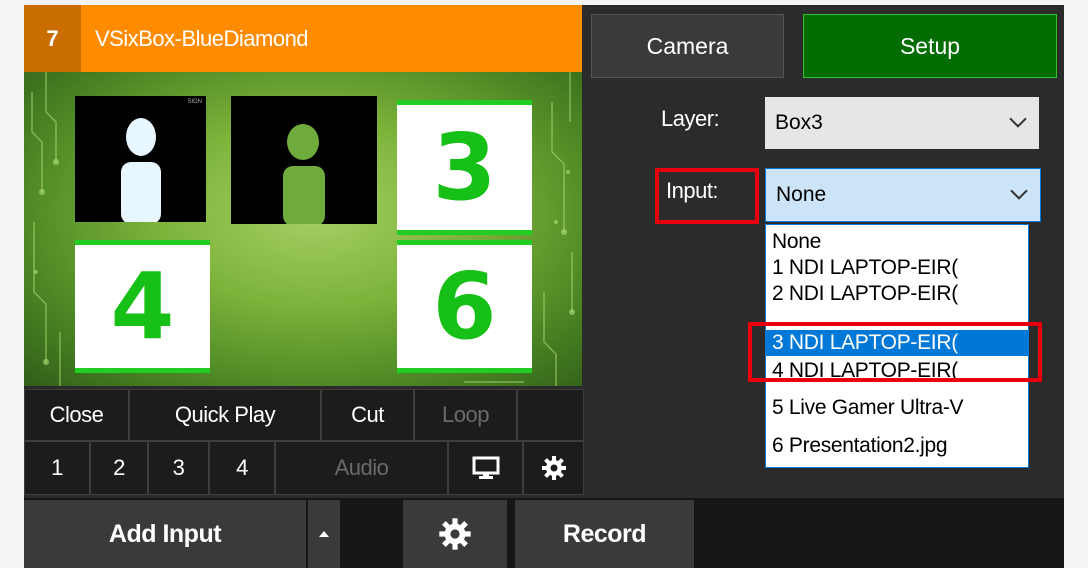 The image size is (1088, 568). I want to click on quick-play-button: Quick Play, so click(225, 415).